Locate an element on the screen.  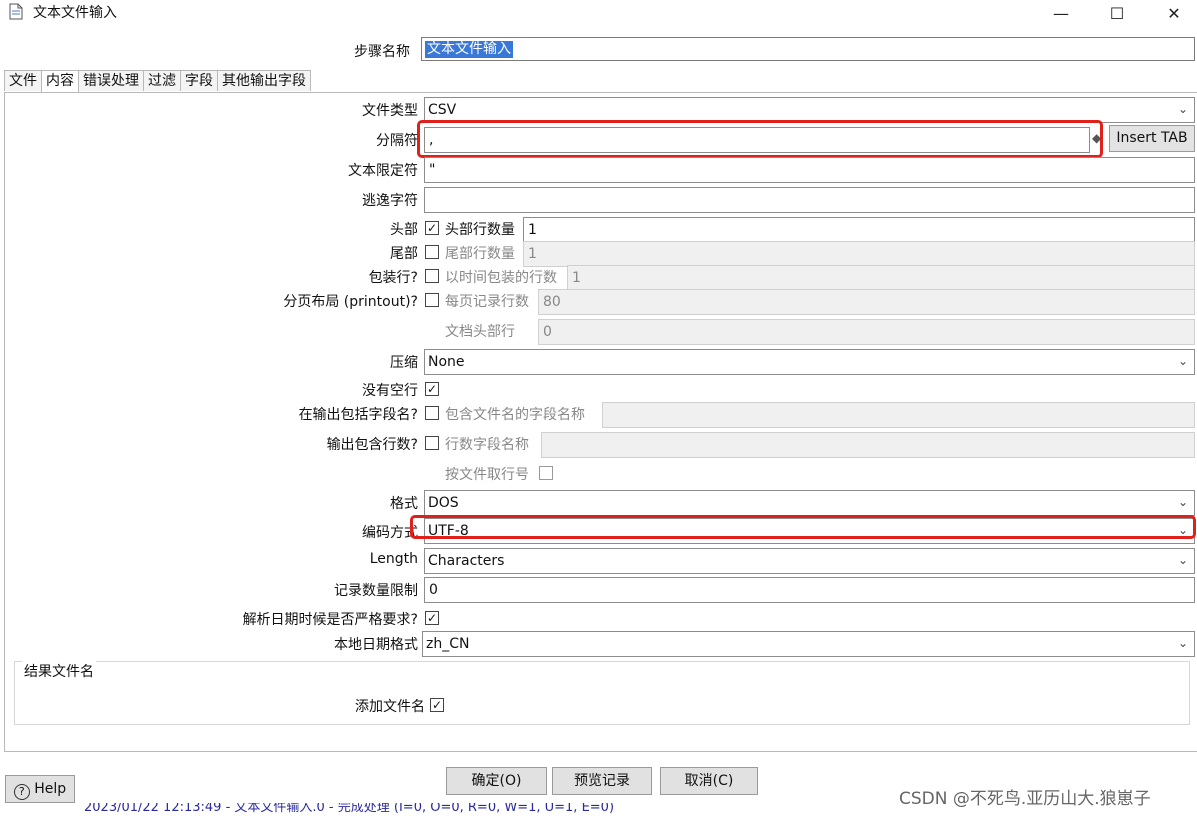
no-empty-rows-checkbox: ✓ is located at coordinates (432, 389).